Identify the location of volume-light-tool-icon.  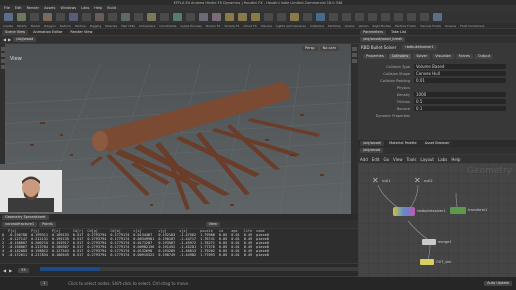
(281, 17).